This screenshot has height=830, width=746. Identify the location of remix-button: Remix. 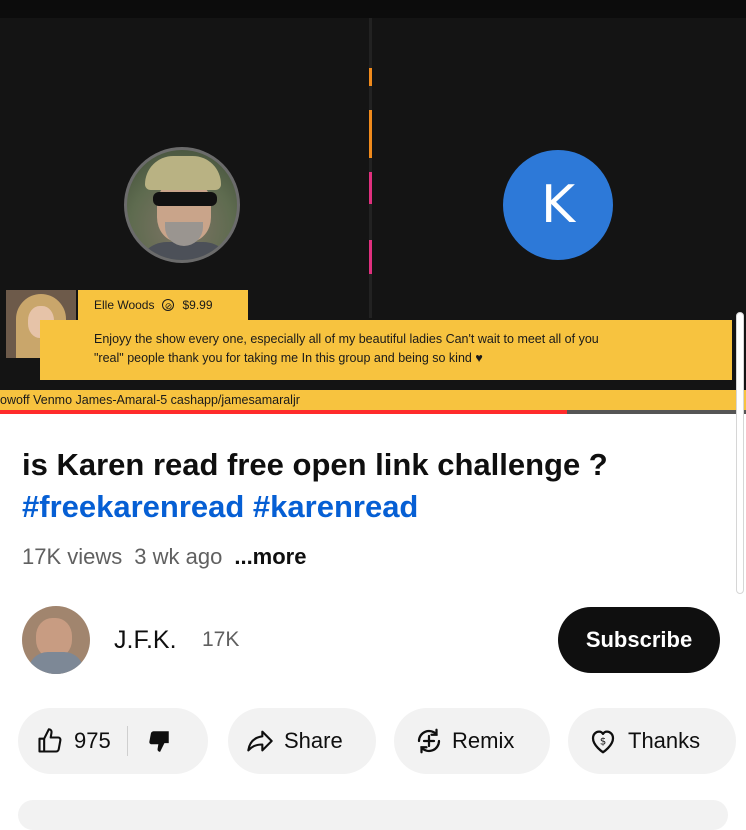
(472, 741).